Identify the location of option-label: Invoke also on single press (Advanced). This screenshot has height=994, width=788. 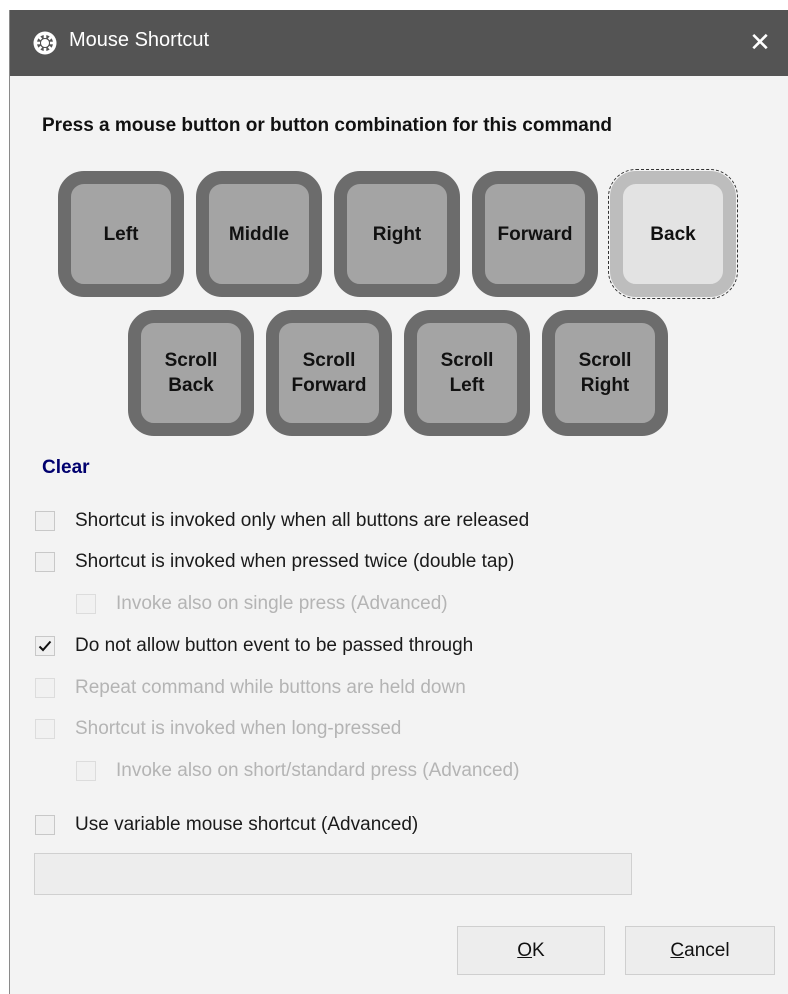
(282, 603).